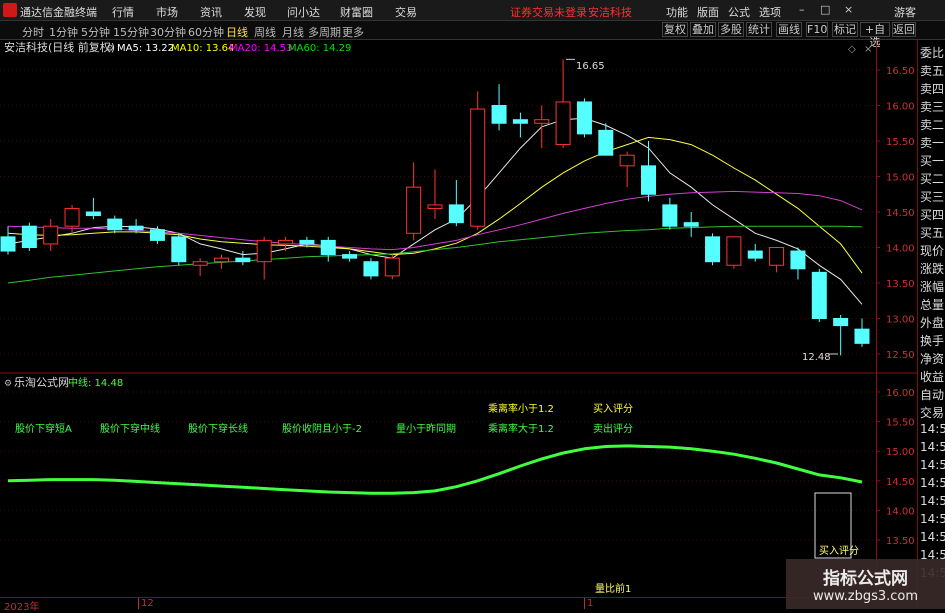 The image size is (945, 613). I want to click on y-tick-label: 15.00, so click(900, 178).